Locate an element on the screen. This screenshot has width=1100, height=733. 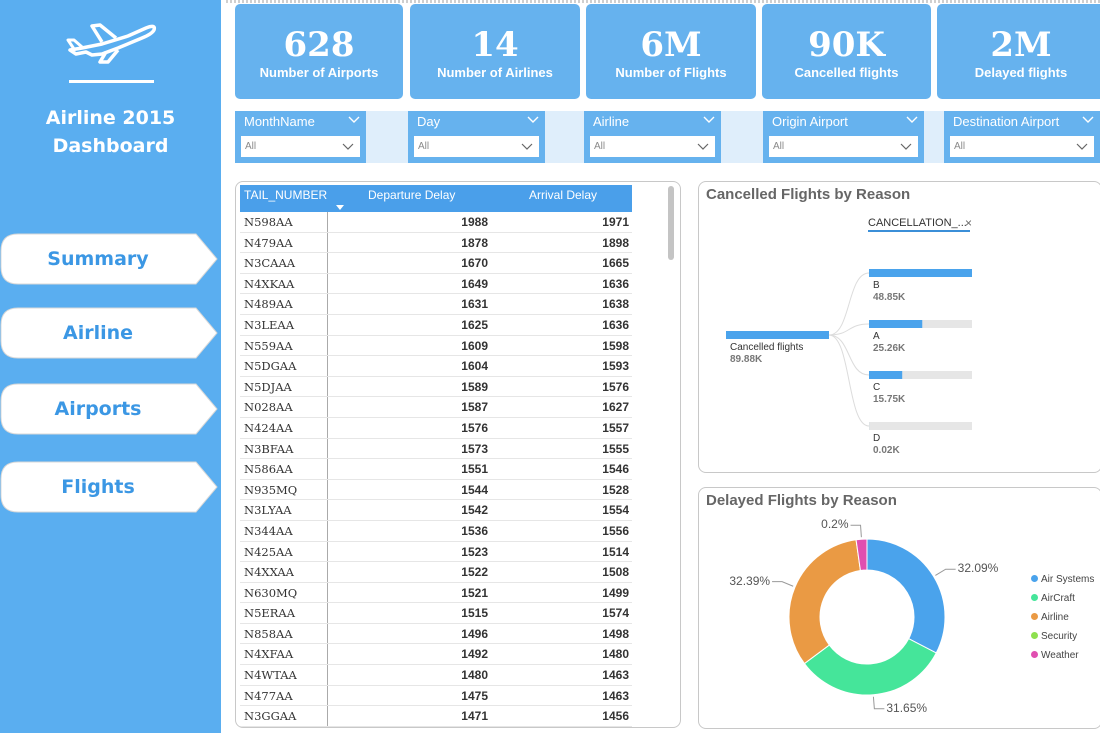
legend-label: Air Systems is located at coordinates (1068, 579).